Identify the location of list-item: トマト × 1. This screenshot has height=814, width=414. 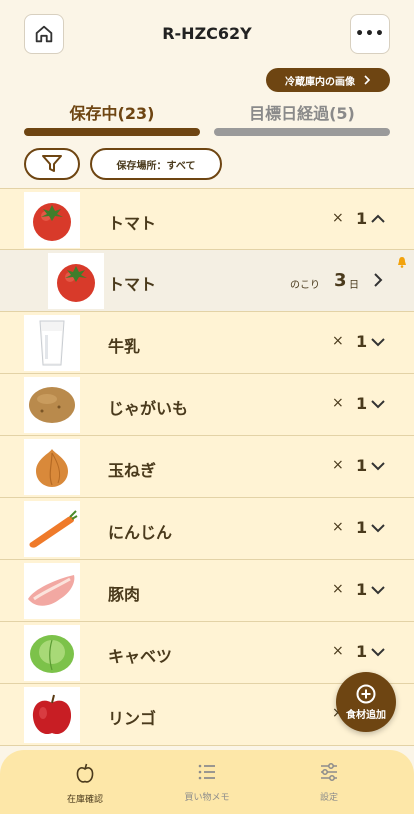
(207, 219).